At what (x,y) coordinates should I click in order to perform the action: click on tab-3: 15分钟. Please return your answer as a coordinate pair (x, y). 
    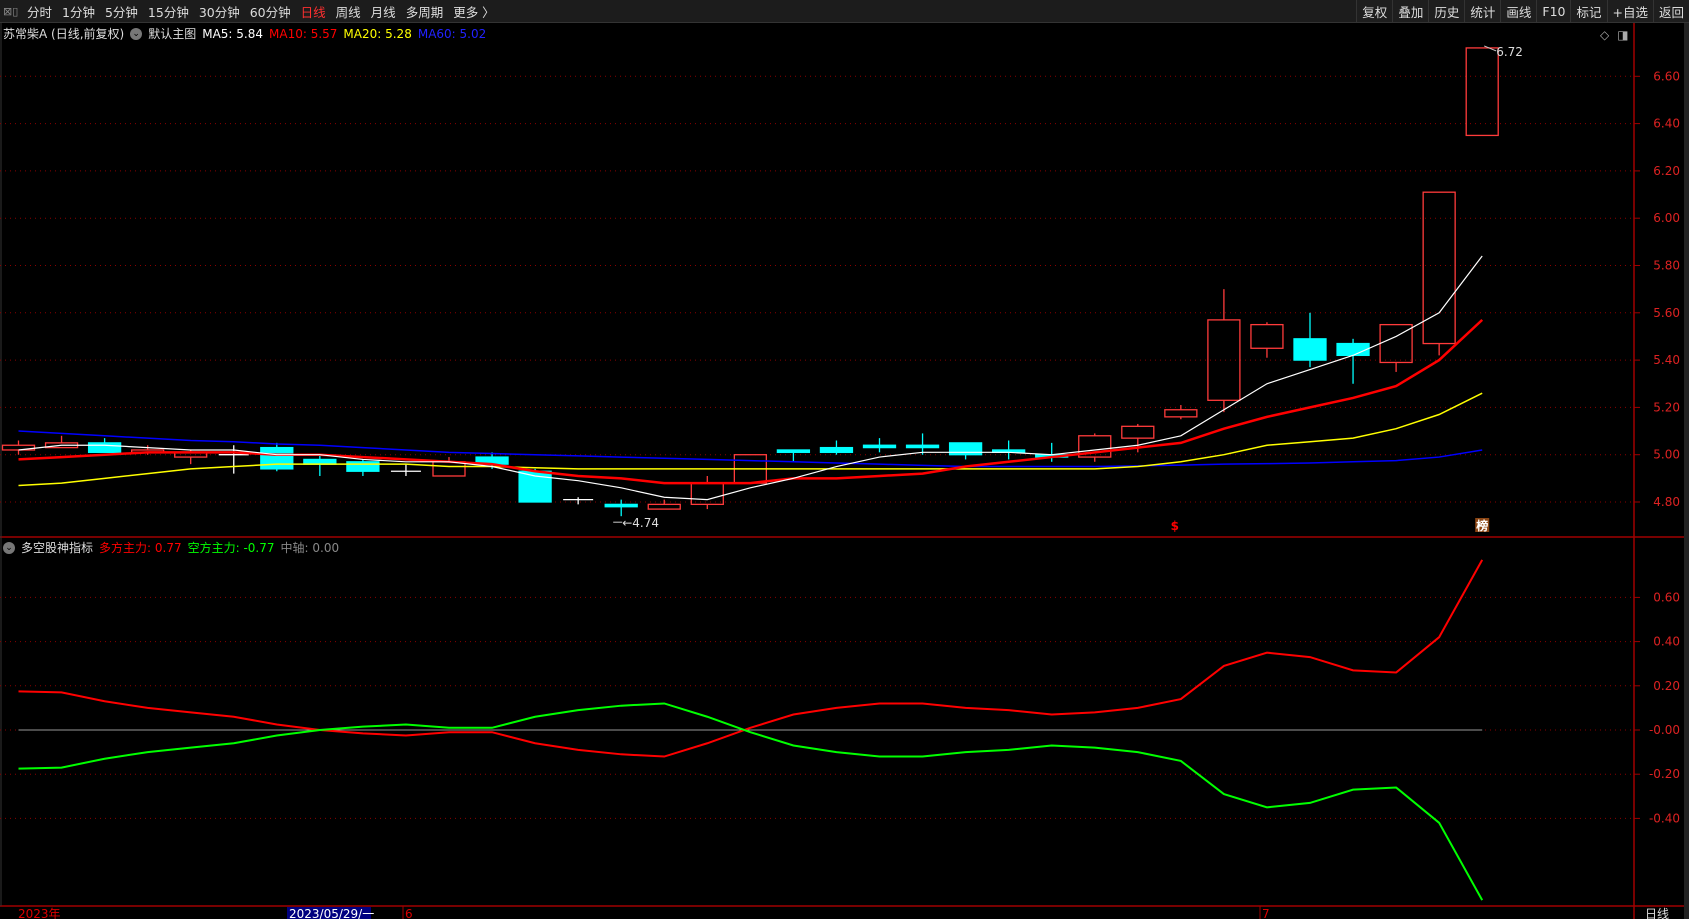
    Looking at the image, I should click on (168, 12).